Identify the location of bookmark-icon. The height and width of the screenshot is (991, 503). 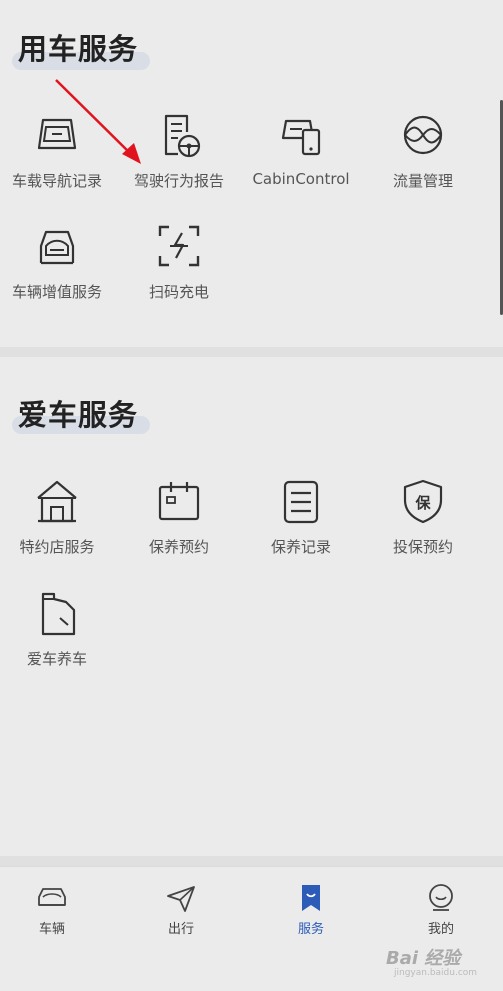
(311, 898).